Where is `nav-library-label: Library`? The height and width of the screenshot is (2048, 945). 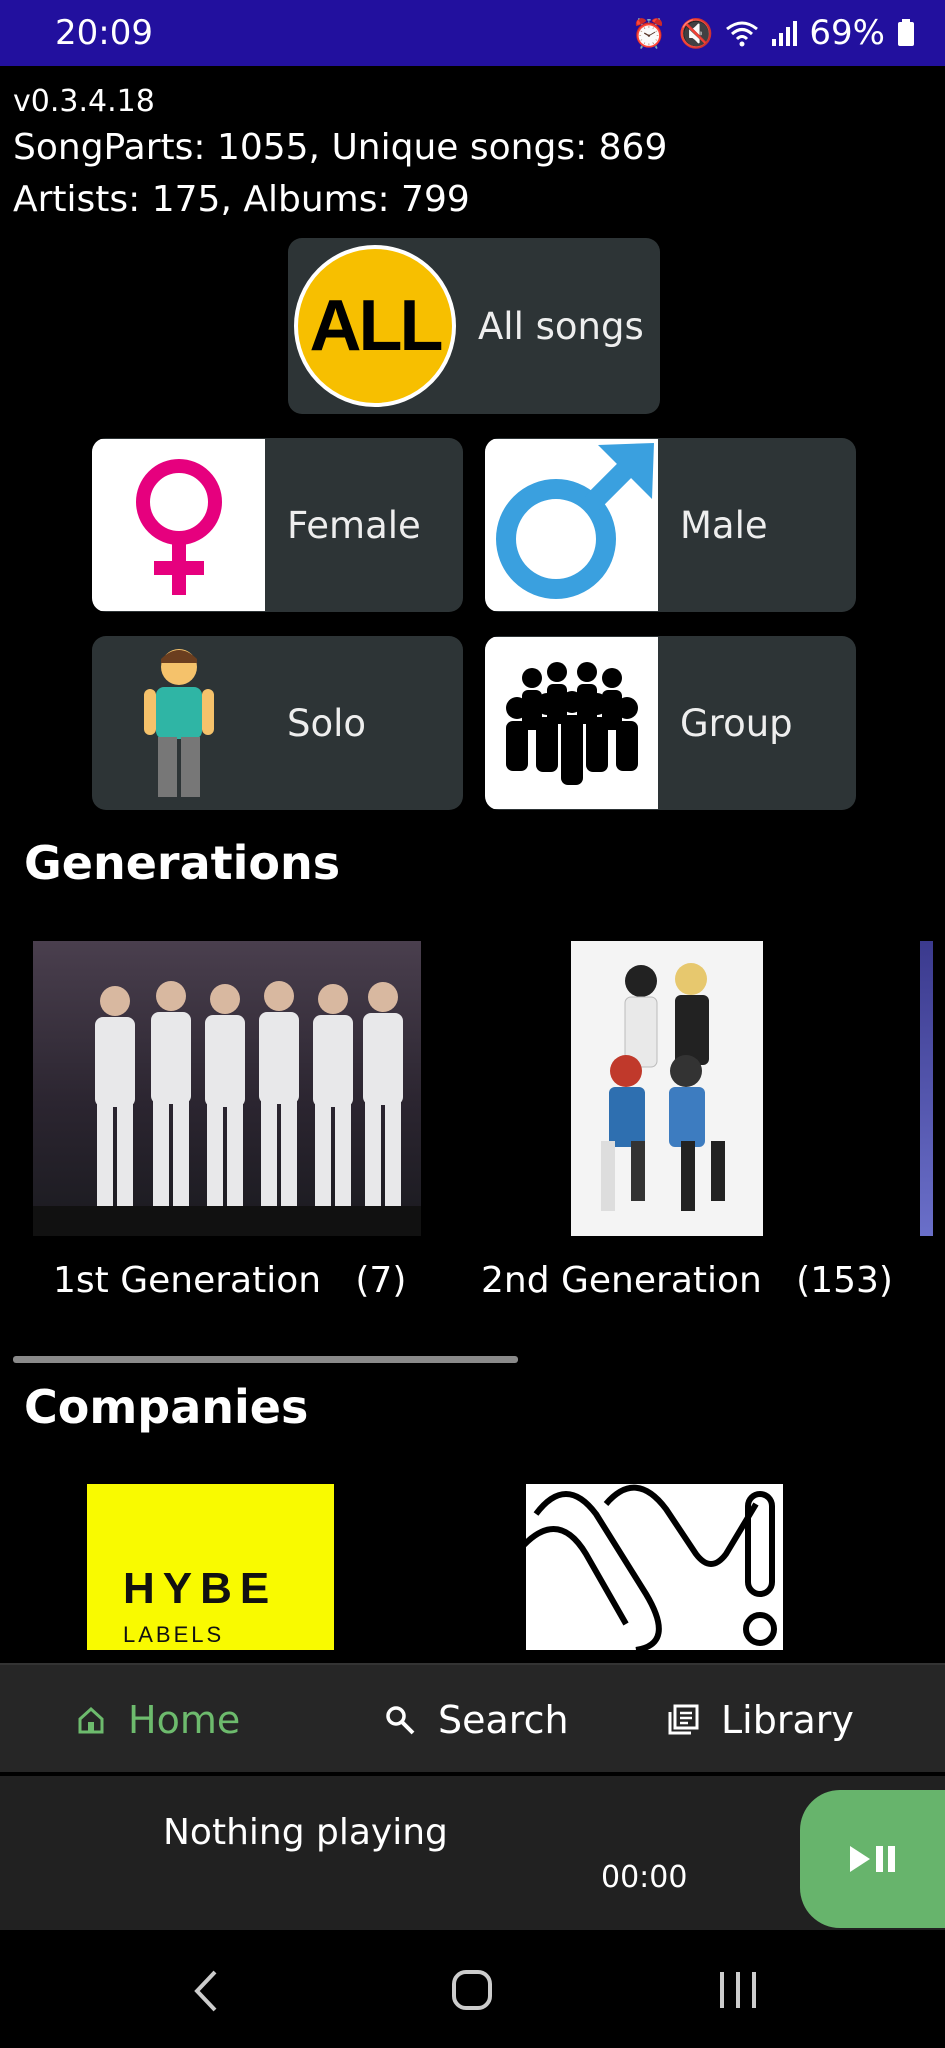
nav-library-label: Library is located at coordinates (787, 1719).